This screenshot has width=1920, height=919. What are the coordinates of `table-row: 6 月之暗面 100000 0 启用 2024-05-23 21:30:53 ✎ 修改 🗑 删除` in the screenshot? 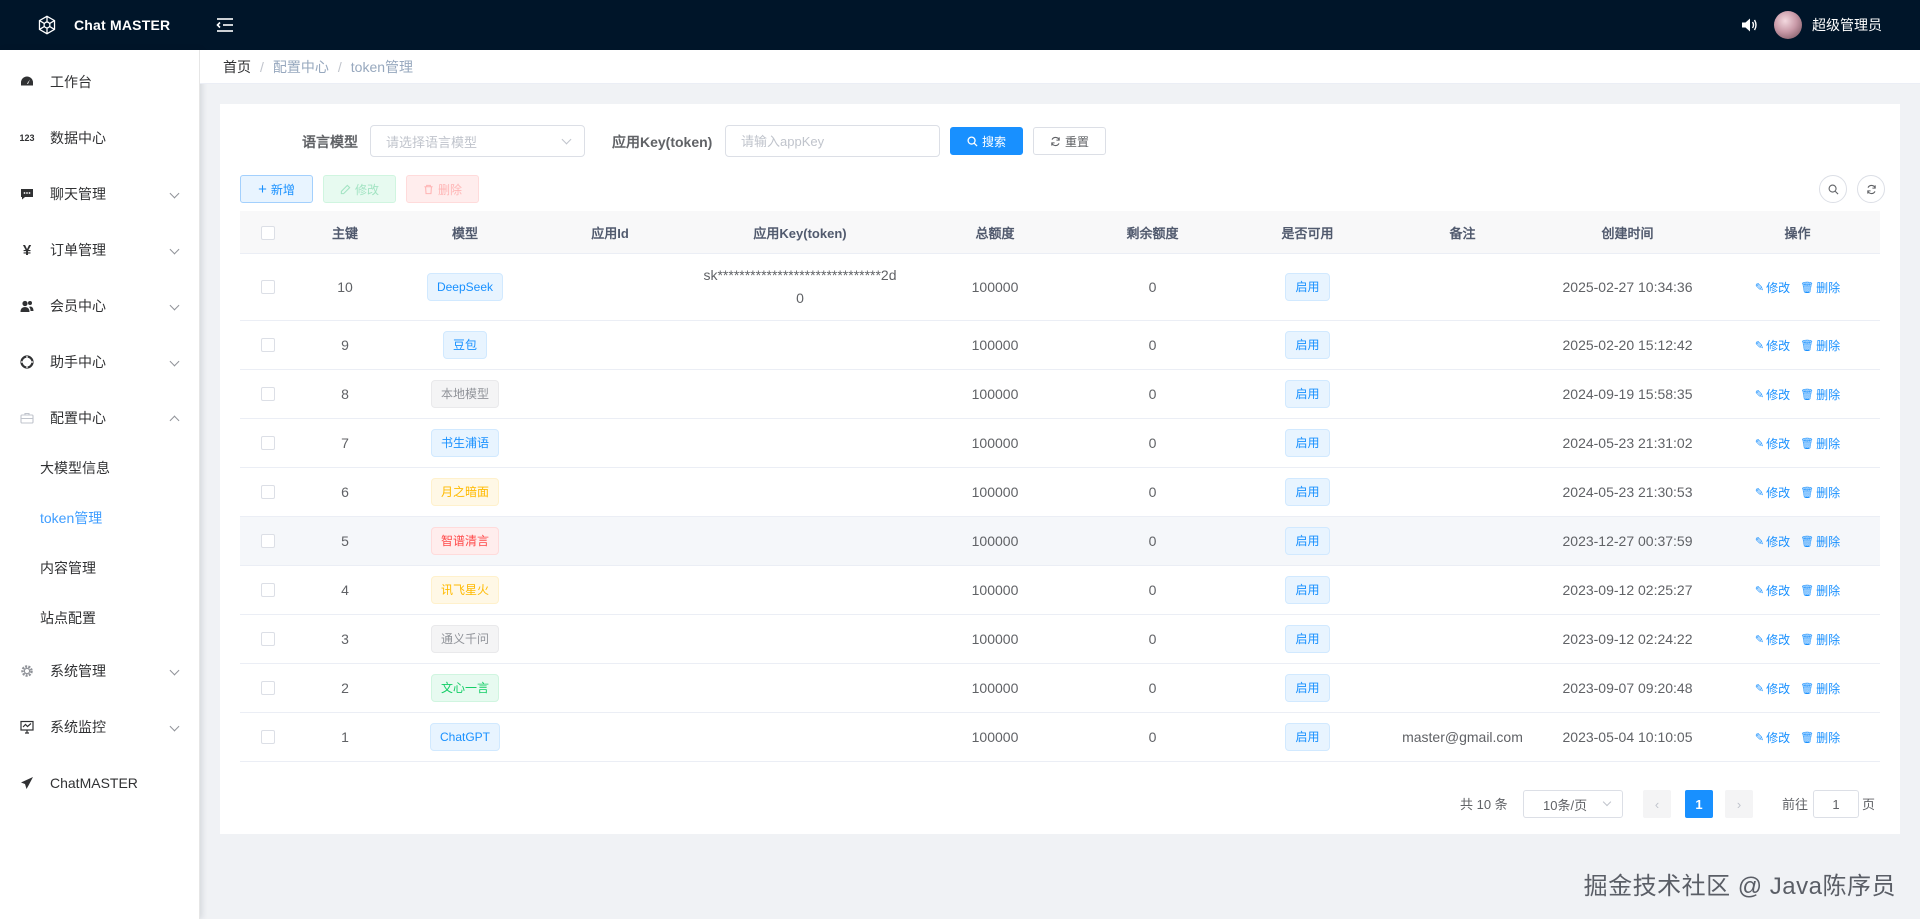 It's located at (1060, 492).